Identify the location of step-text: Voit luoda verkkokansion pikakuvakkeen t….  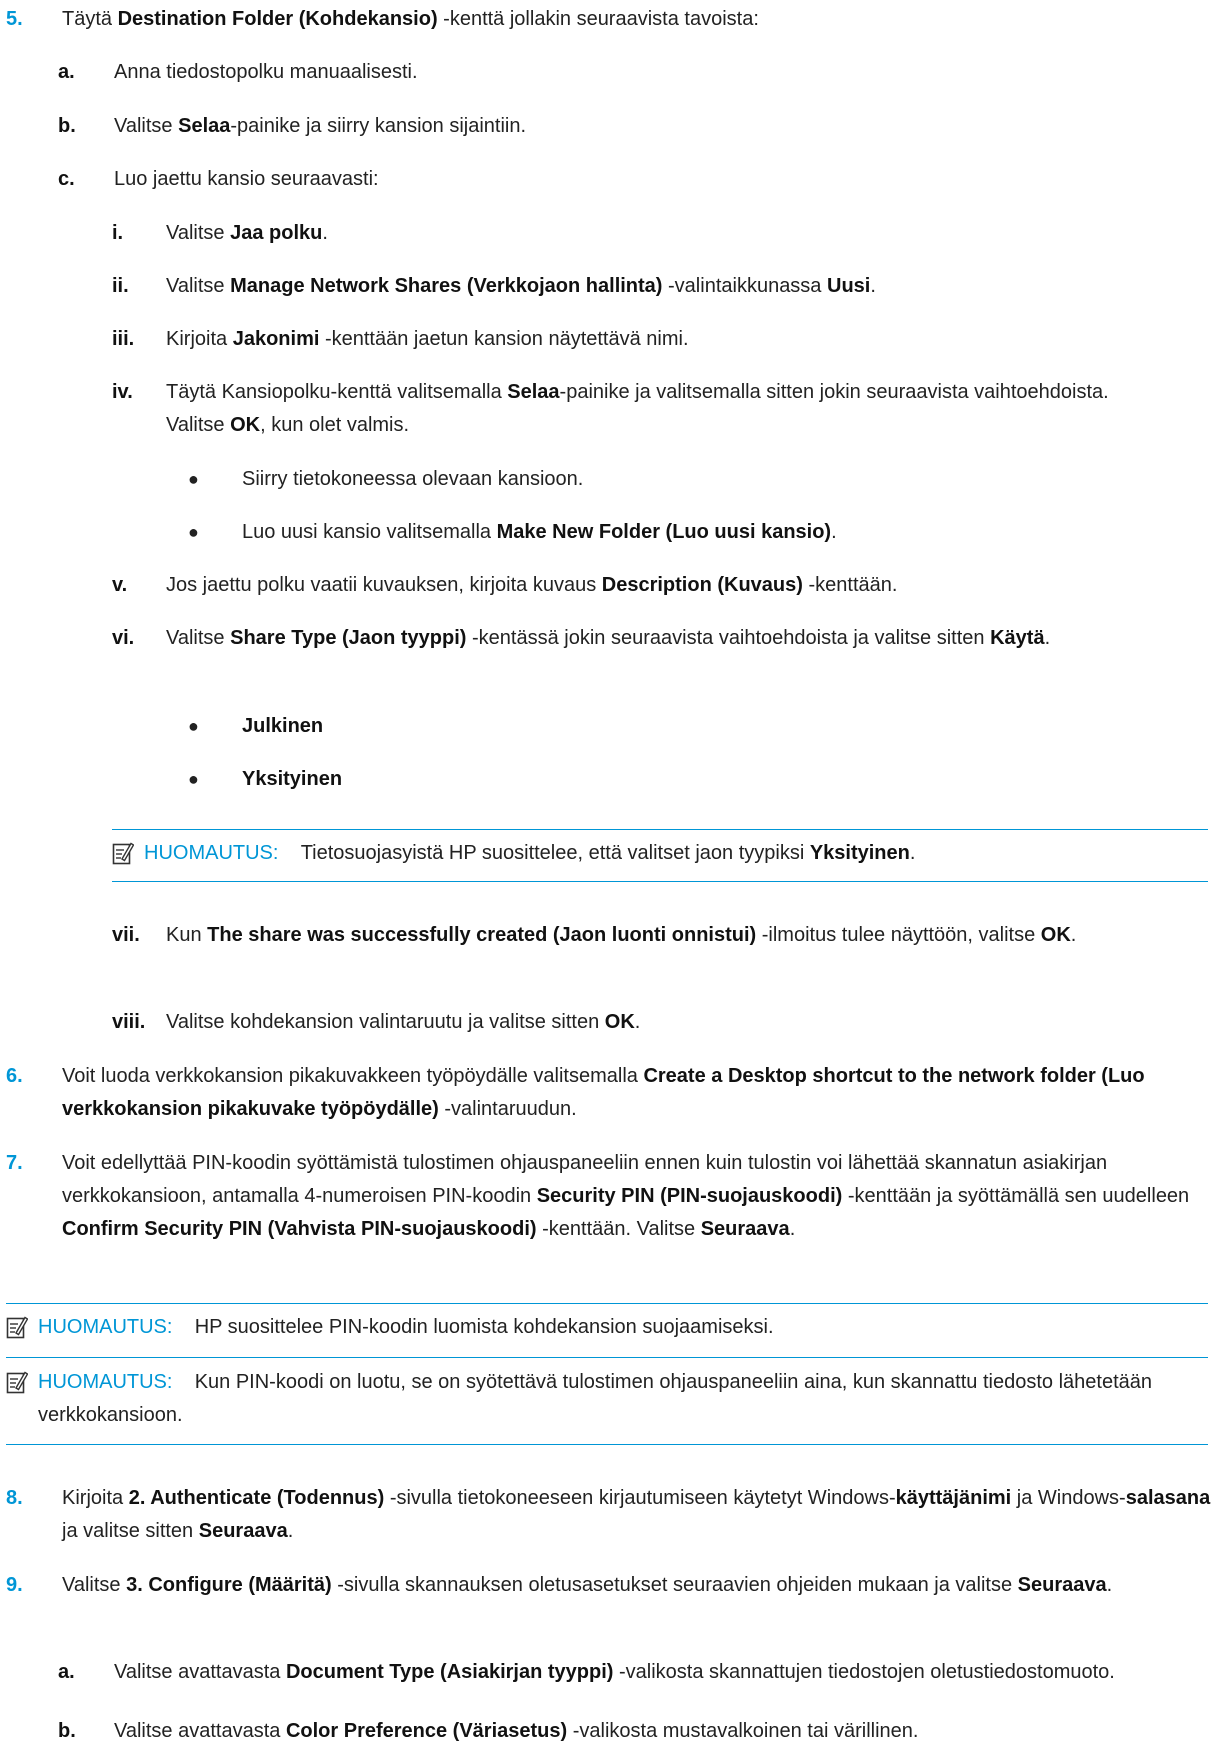
(603, 1092).